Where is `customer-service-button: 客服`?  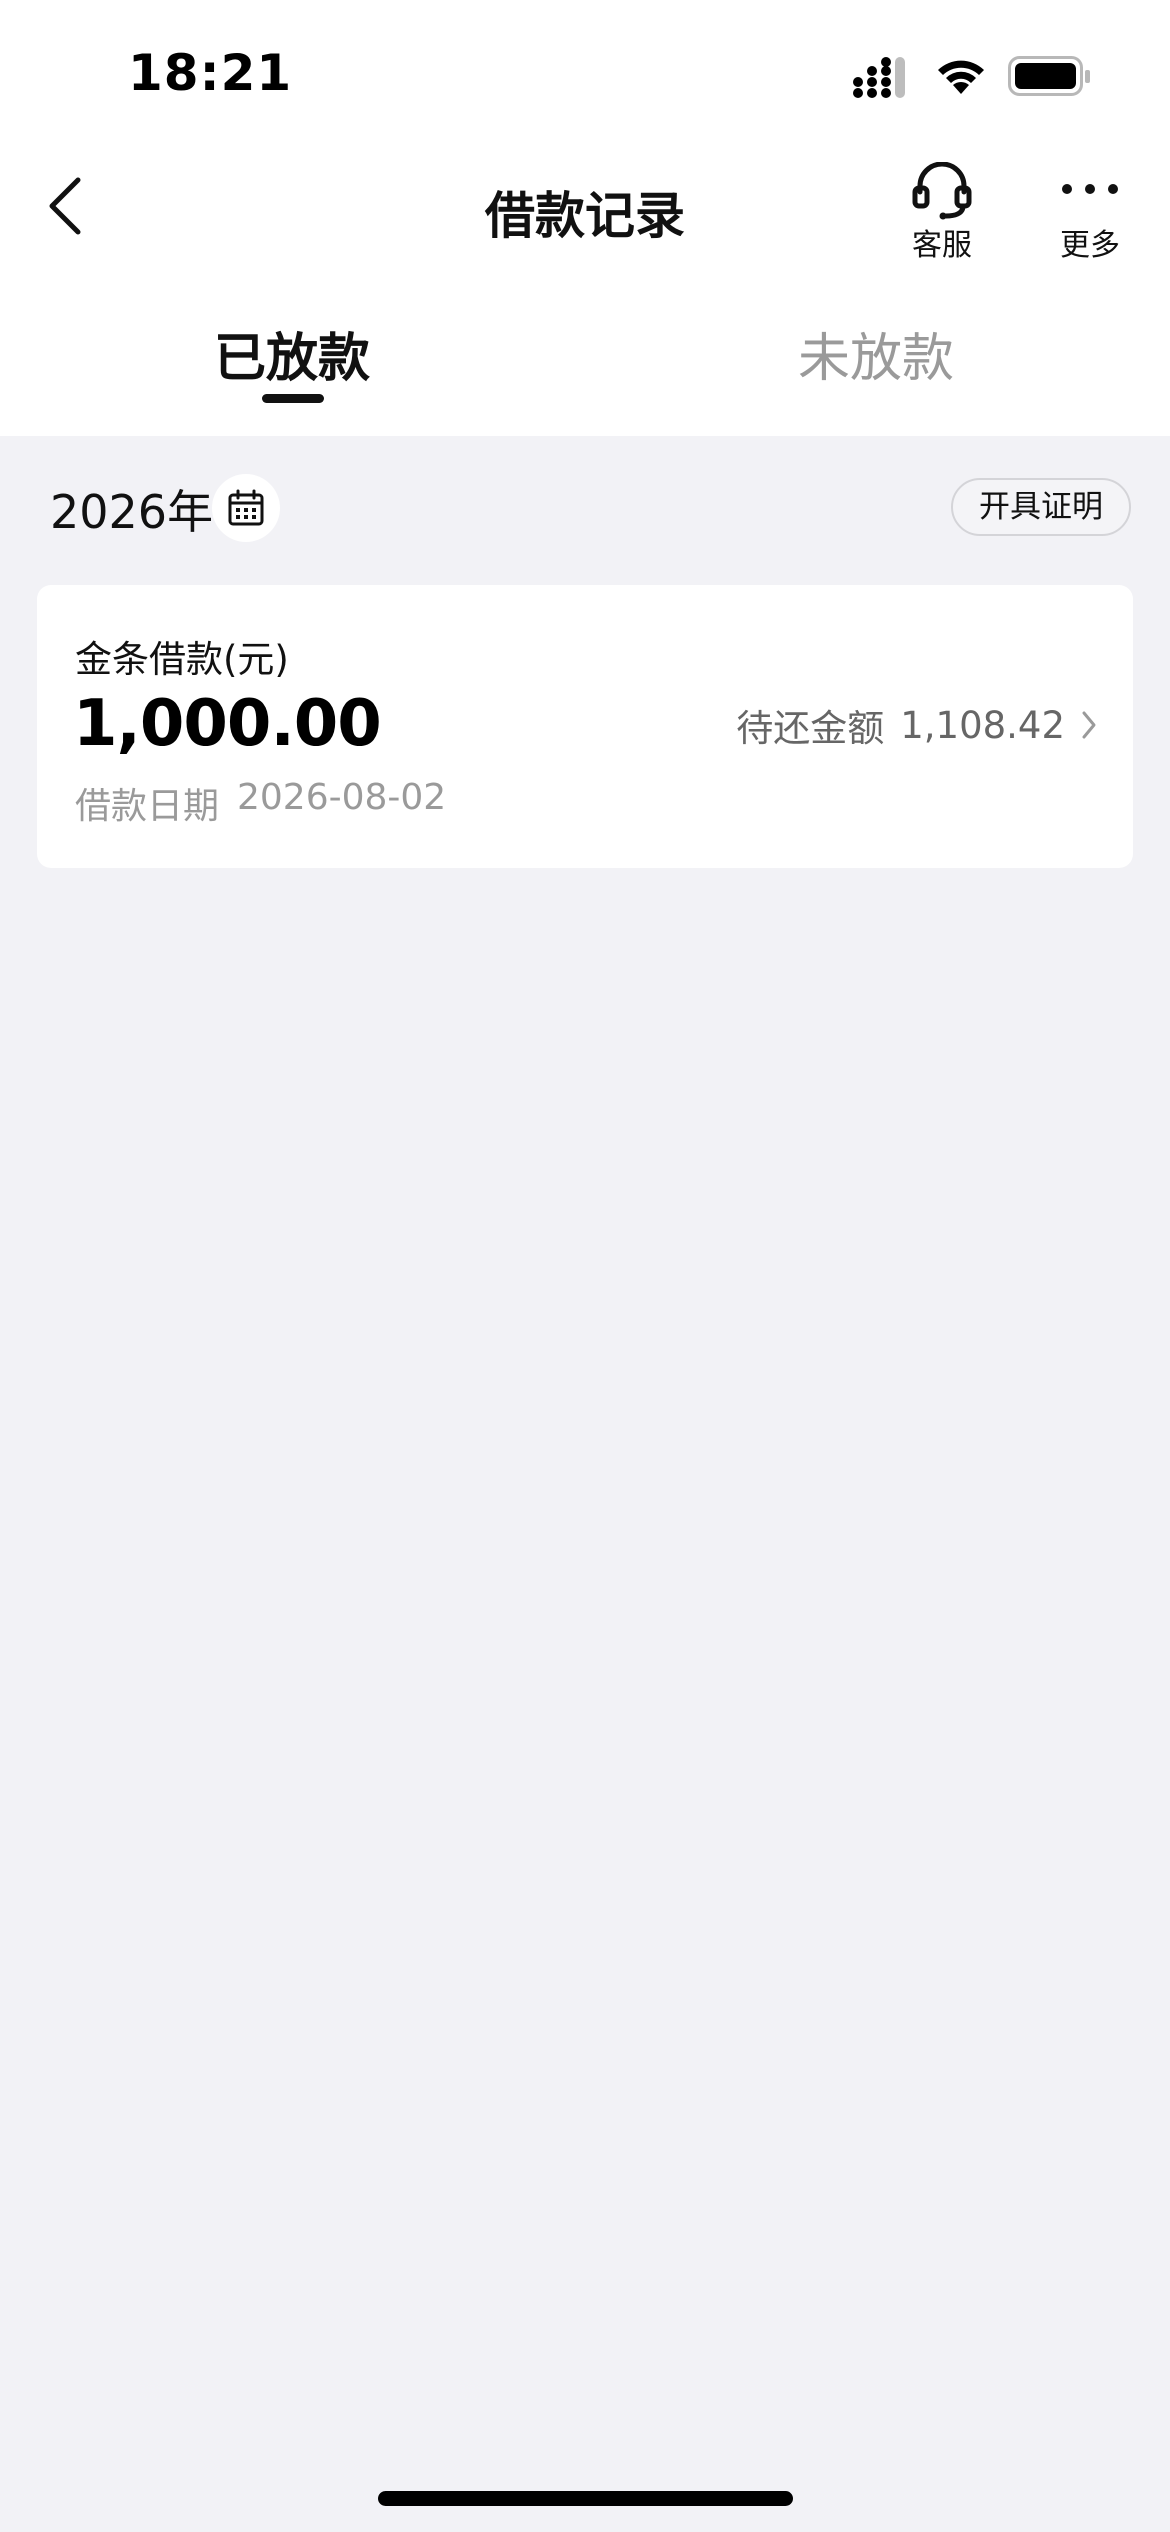 customer-service-button: 客服 is located at coordinates (942, 210).